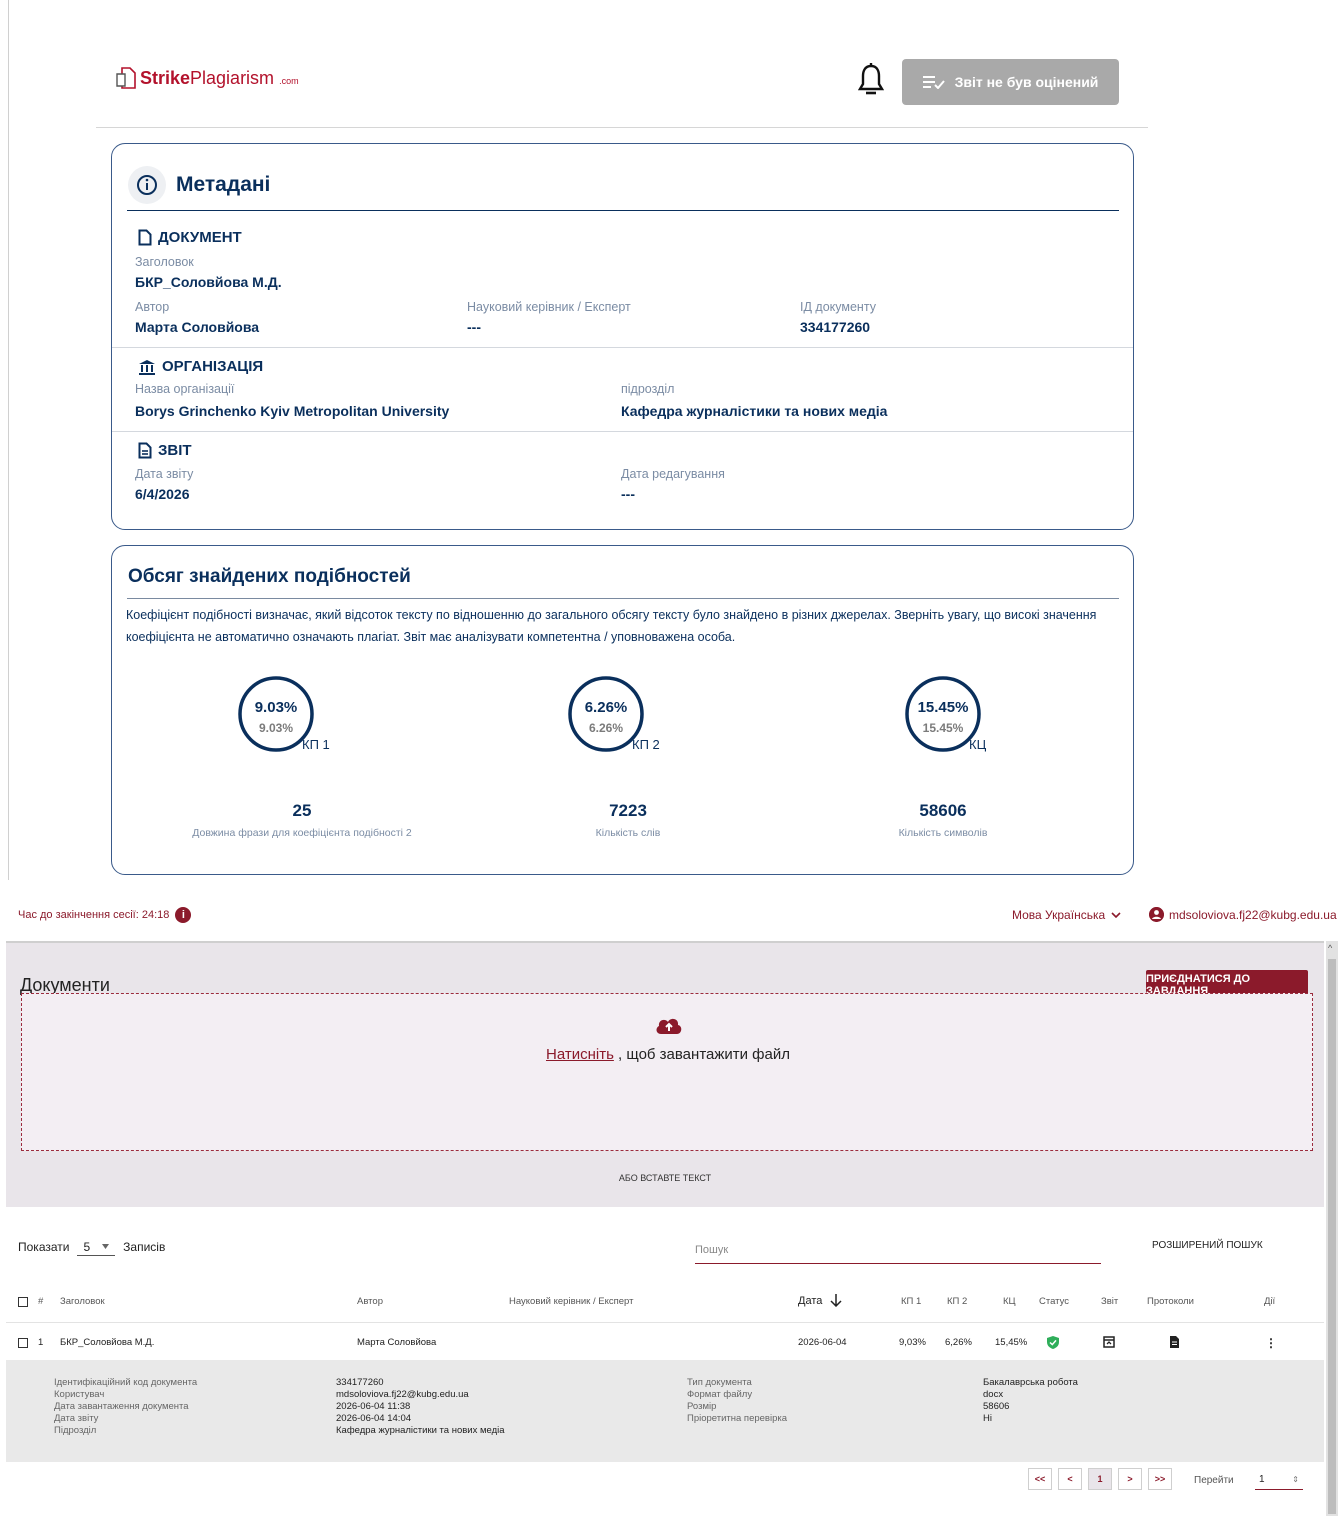 This screenshot has width=1338, height=1516. I want to click on upload-dropzone: Натисніть , щоб завантажити файл, so click(667, 1072).